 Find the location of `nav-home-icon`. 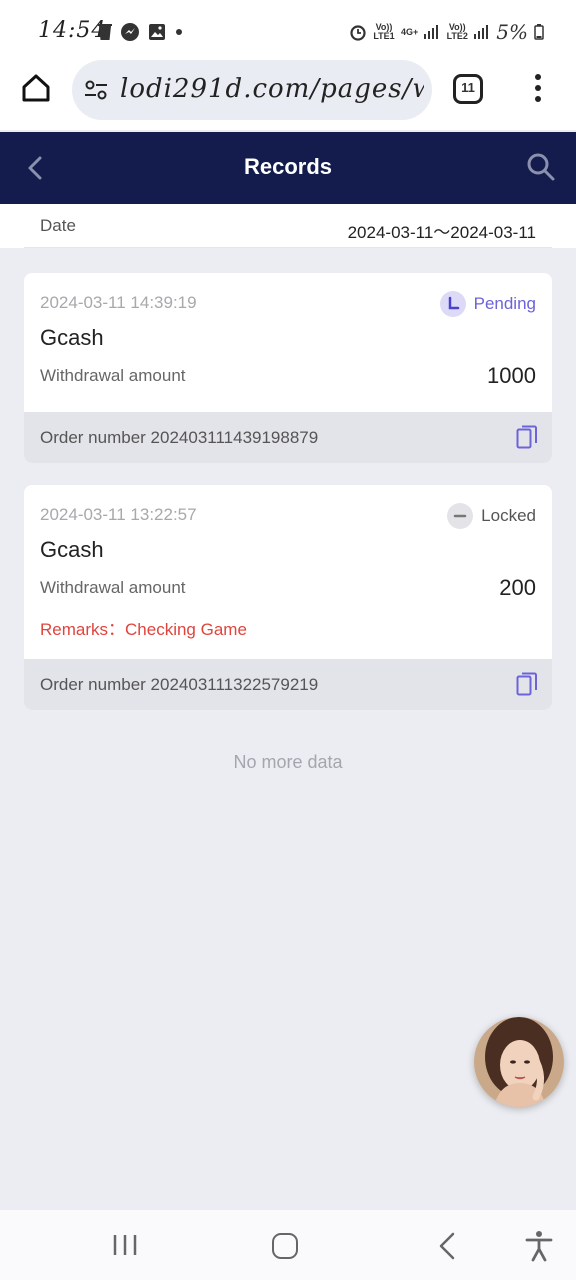

nav-home-icon is located at coordinates (285, 1246).